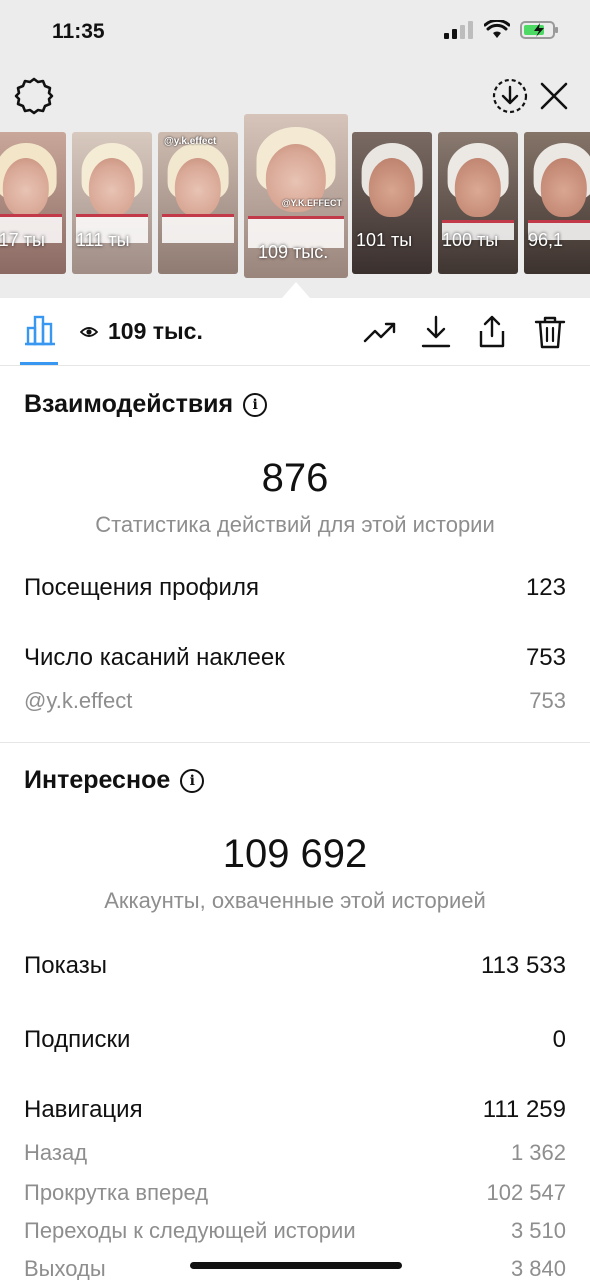 The image size is (590, 1280). I want to click on discovery-title-text: Интересное, so click(97, 780).